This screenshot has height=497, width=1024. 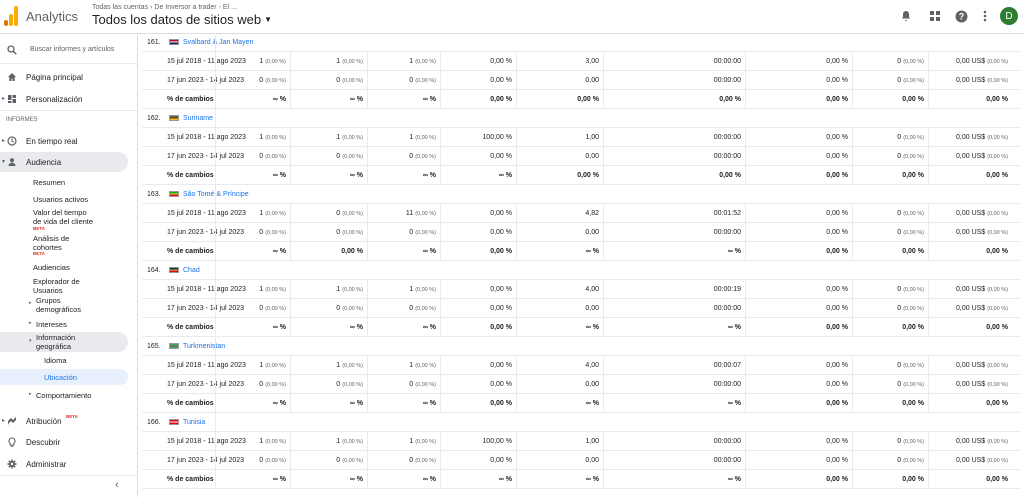 I want to click on table-cell: ∞ %, so click(x=559, y=251).